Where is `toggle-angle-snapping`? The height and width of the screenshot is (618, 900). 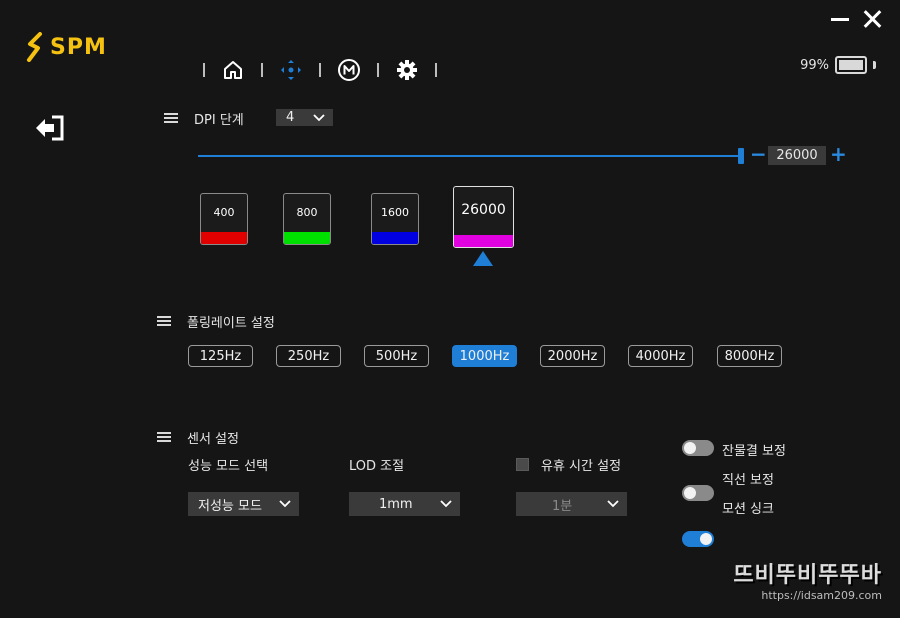
toggle-angle-snapping is located at coordinates (698, 493).